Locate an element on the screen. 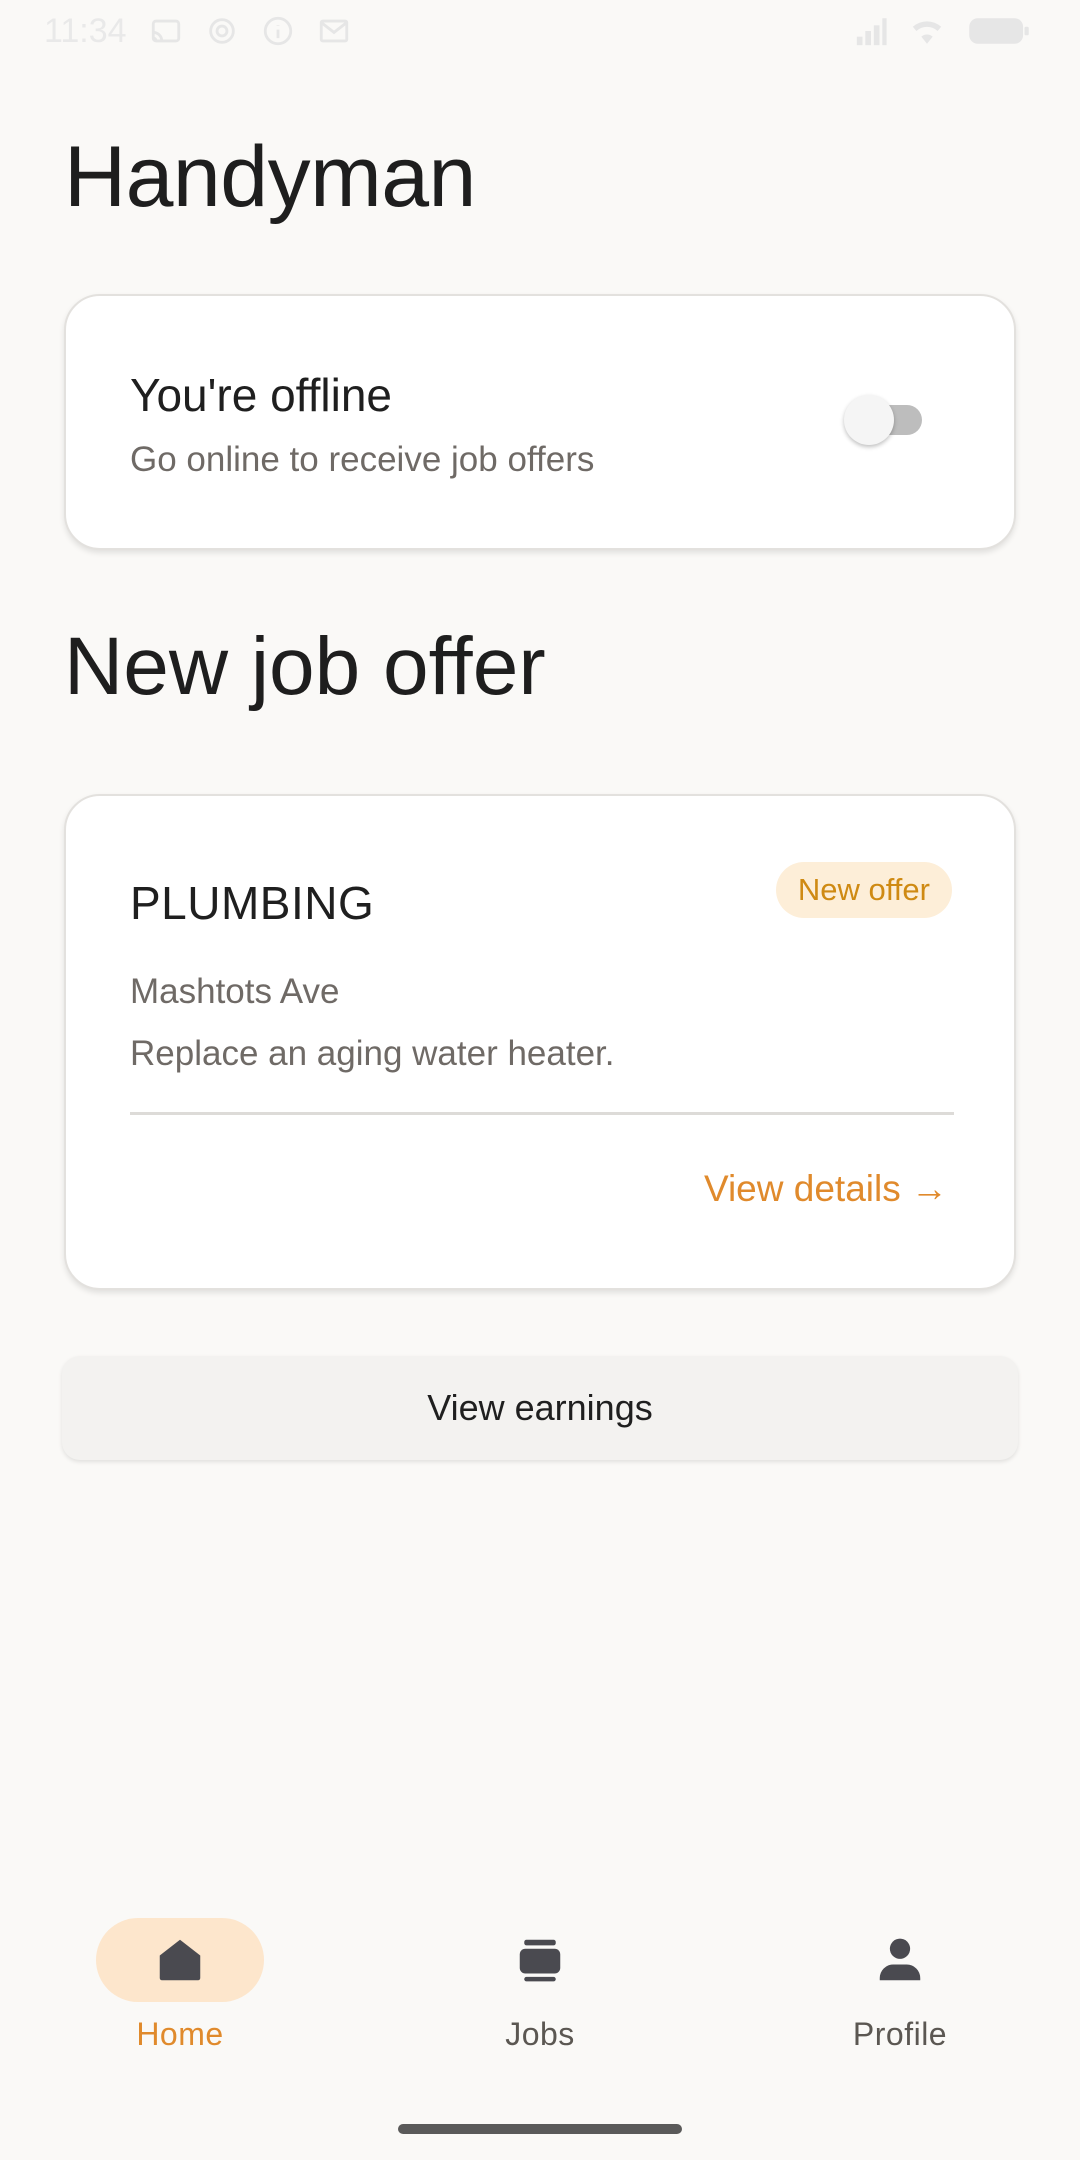 The image size is (1080, 2160). section-title: New job offer is located at coordinates (305, 666).